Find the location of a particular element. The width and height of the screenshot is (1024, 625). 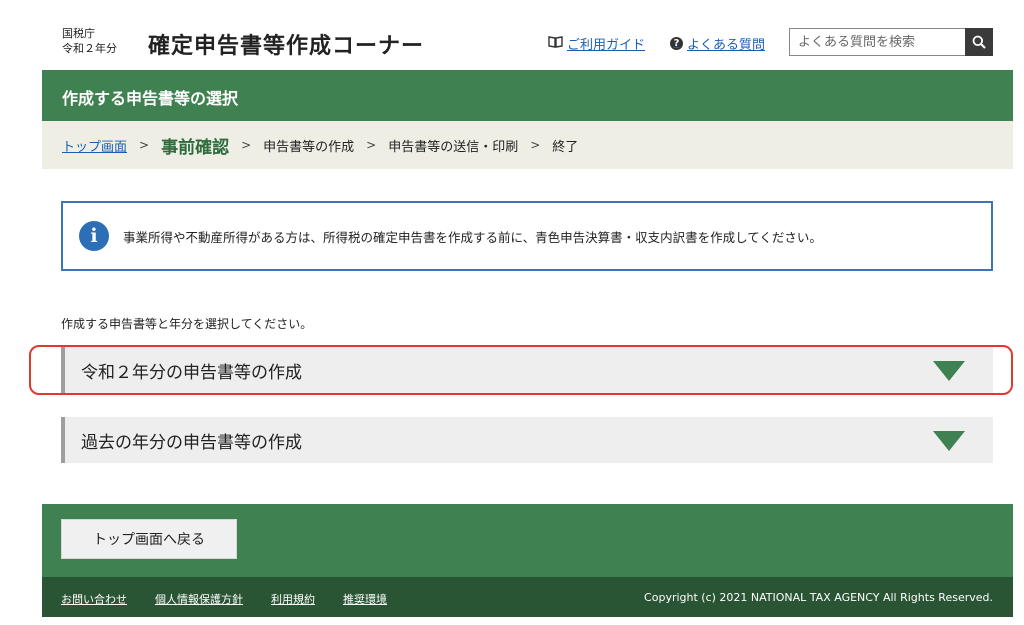

back-to-top-button: トップ画面へ戻る is located at coordinates (149, 539).